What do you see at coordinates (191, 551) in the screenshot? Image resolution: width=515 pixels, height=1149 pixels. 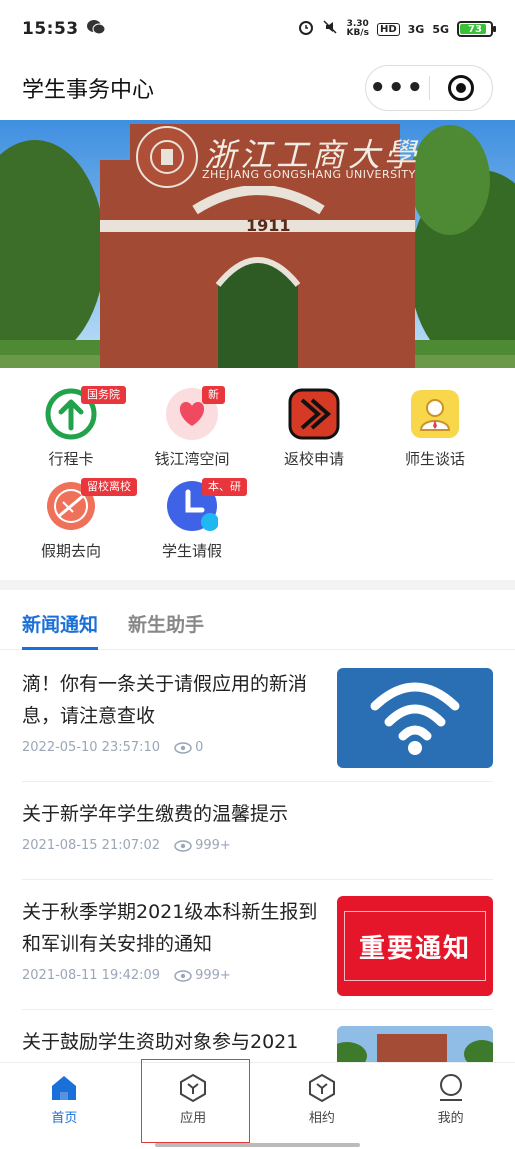 I see `app-label: 学生请假` at bounding box center [191, 551].